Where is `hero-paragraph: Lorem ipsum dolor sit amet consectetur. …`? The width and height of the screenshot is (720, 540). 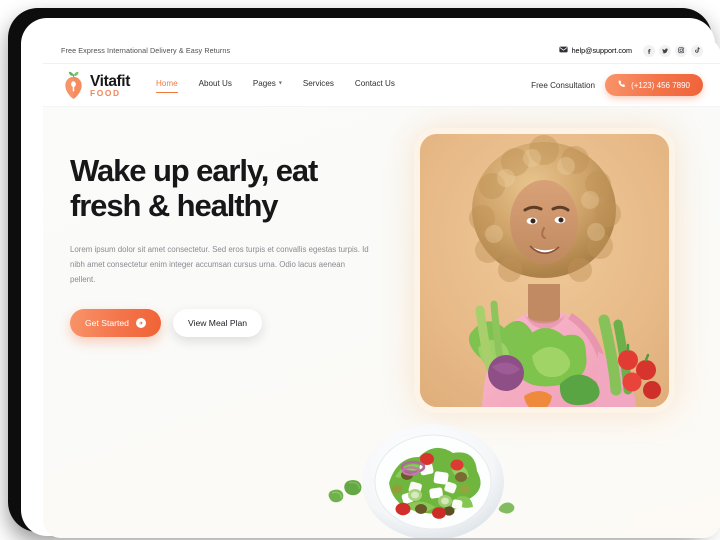 hero-paragraph: Lorem ipsum dolor sit amet consectetur. … is located at coordinates (219, 264).